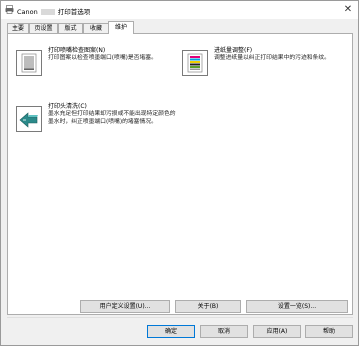 Image resolution: width=359 pixels, height=346 pixels. I want to click on nozzle-check-title: 打印喷嘴检查图案(N), so click(76, 49).